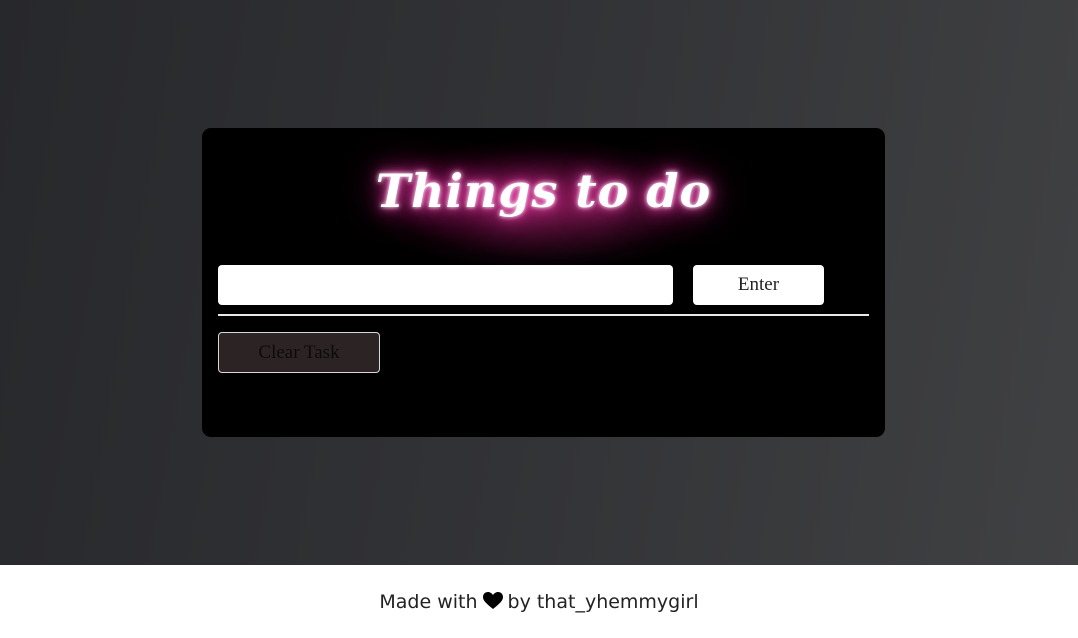  What do you see at coordinates (543, 191) in the screenshot?
I see `page-title: Things to do` at bounding box center [543, 191].